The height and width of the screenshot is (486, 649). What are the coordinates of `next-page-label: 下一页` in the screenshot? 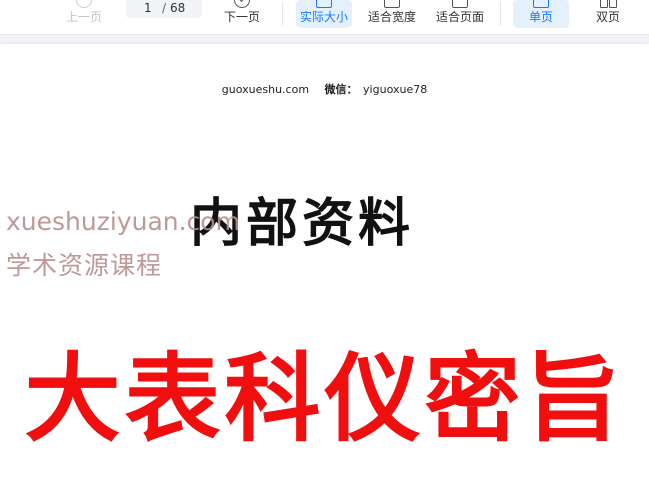 It's located at (241, 17).